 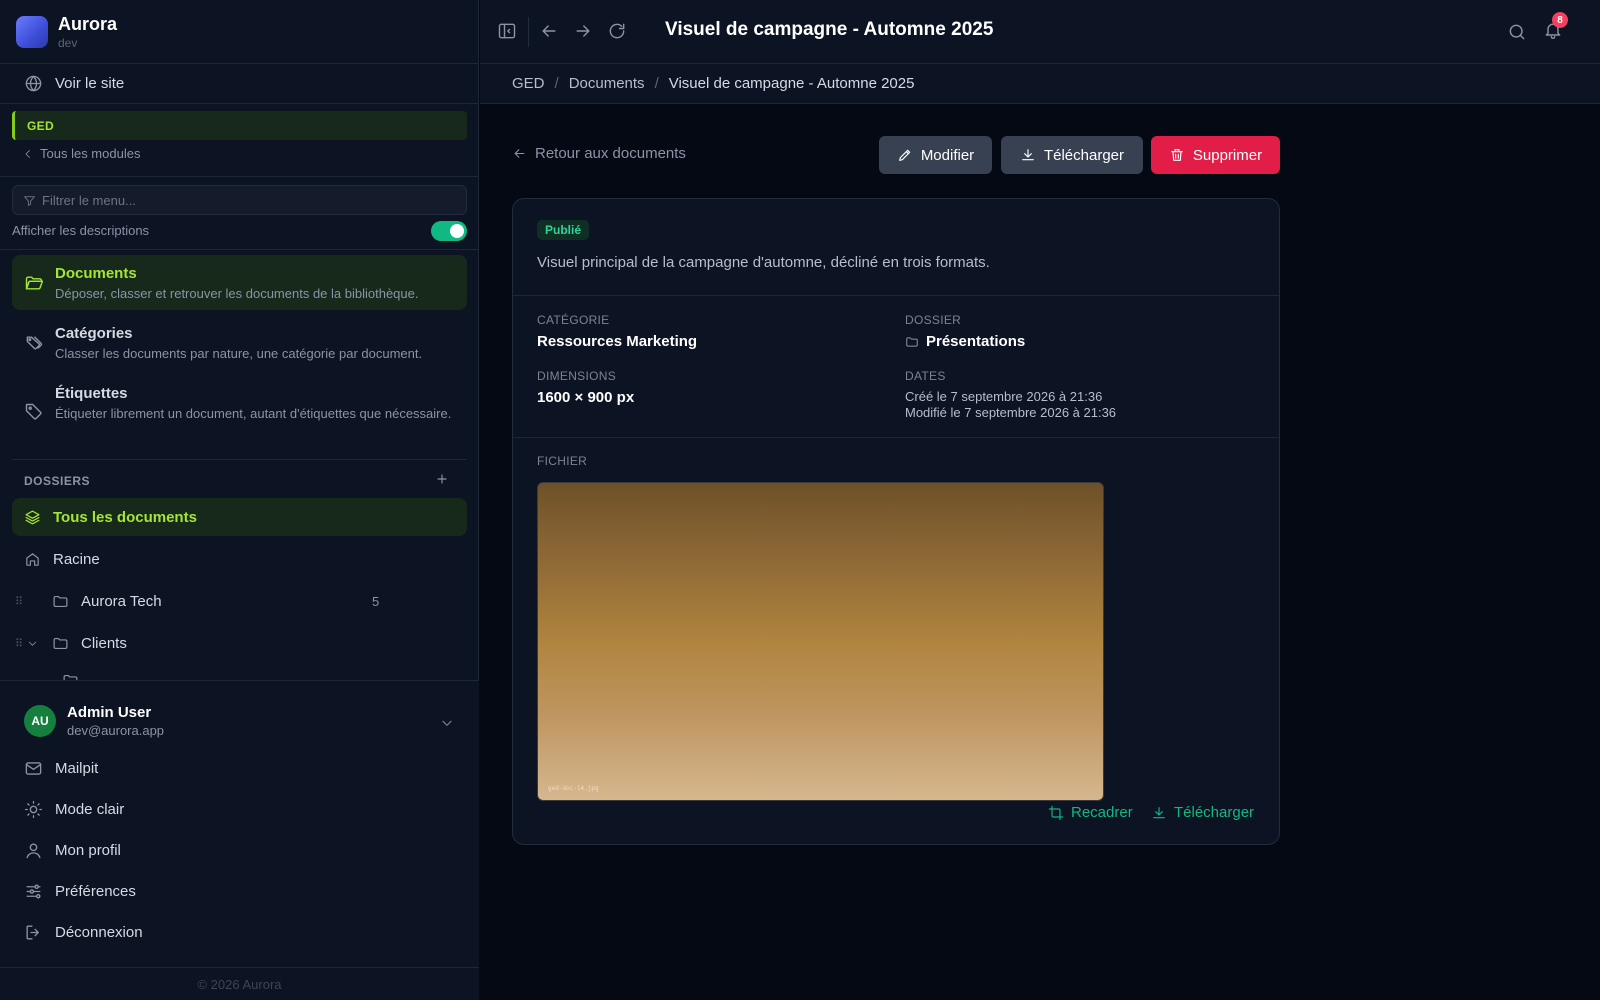 What do you see at coordinates (442, 479) in the screenshot?
I see `add-folder-icon` at bounding box center [442, 479].